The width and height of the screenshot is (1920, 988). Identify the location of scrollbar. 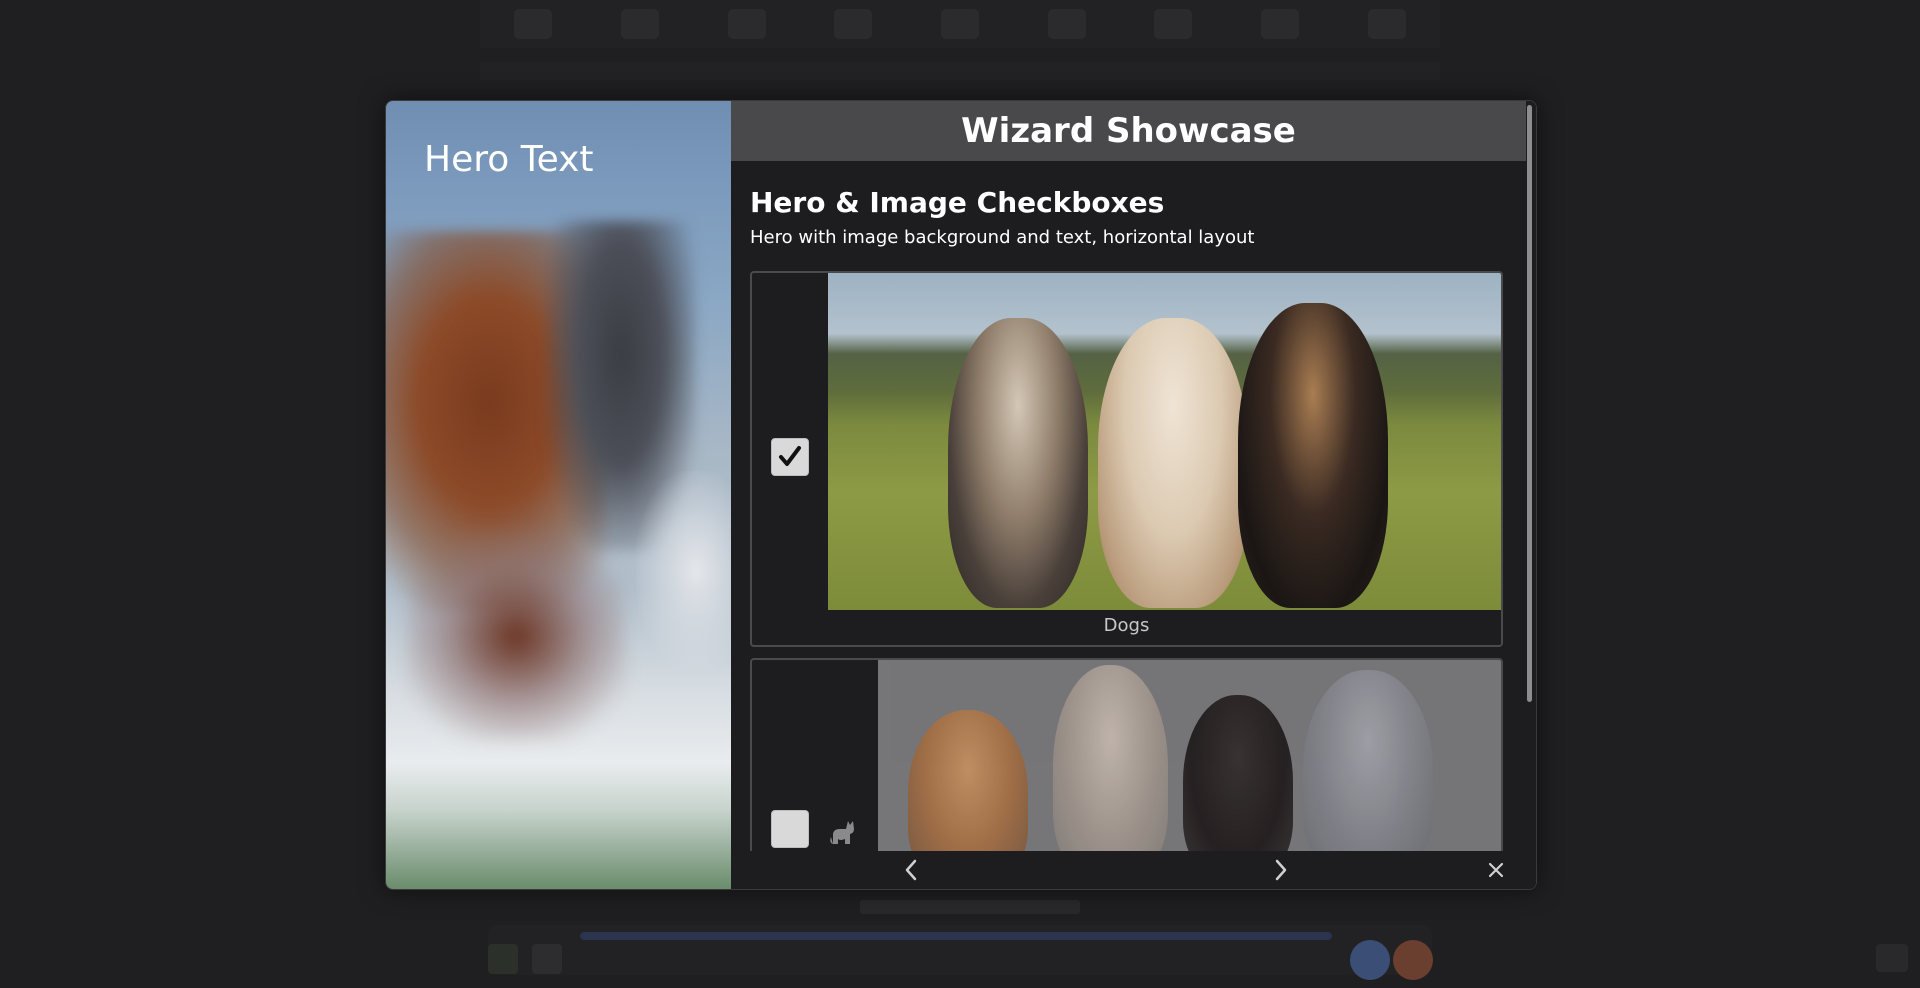
(1529, 403).